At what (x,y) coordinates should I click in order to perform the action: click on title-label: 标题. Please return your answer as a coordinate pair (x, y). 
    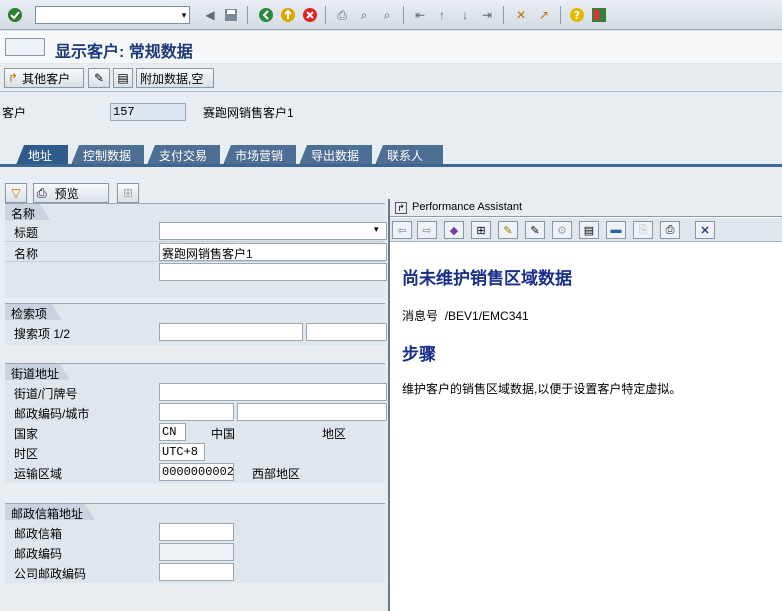
    Looking at the image, I should click on (26, 233).